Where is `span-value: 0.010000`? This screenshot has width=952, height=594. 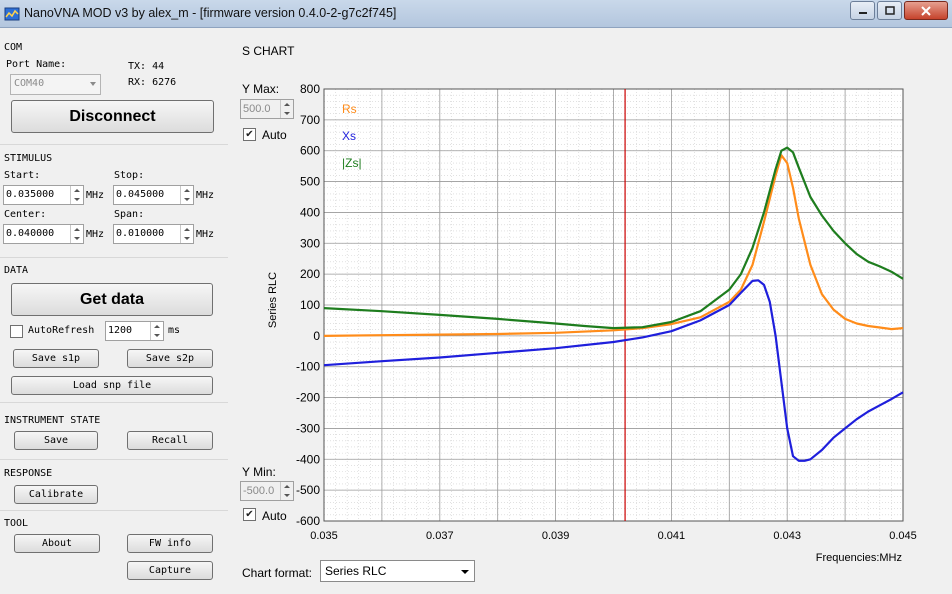
span-value: 0.010000 is located at coordinates (140, 233).